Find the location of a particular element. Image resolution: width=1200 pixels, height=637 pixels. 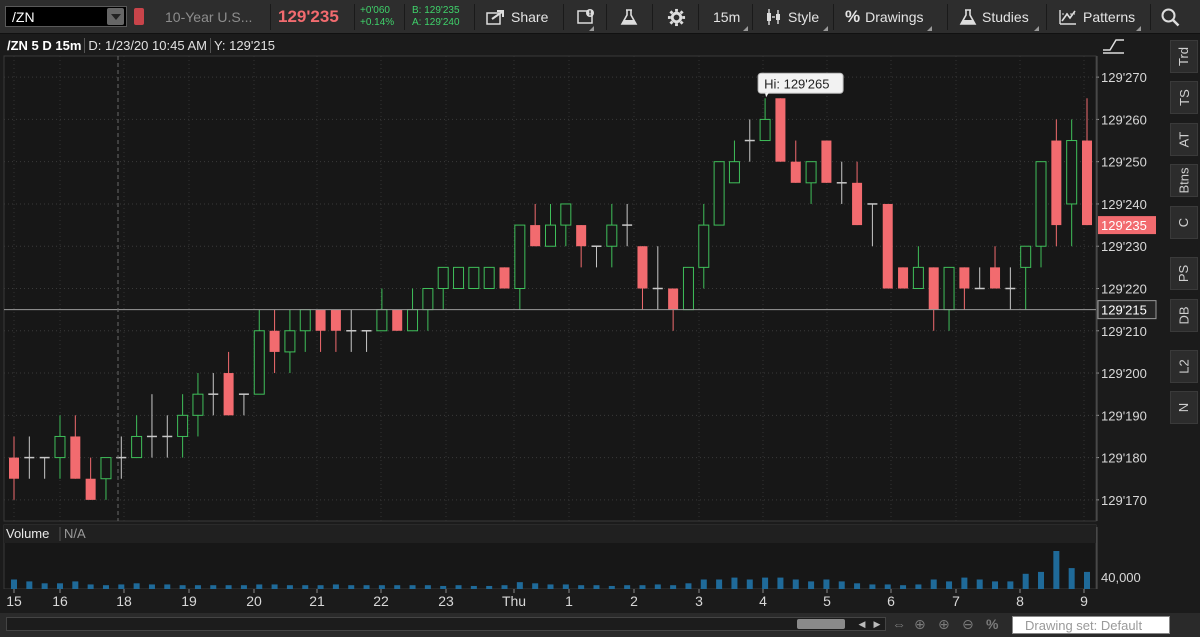

right-tab-n: N is located at coordinates (1184, 408).